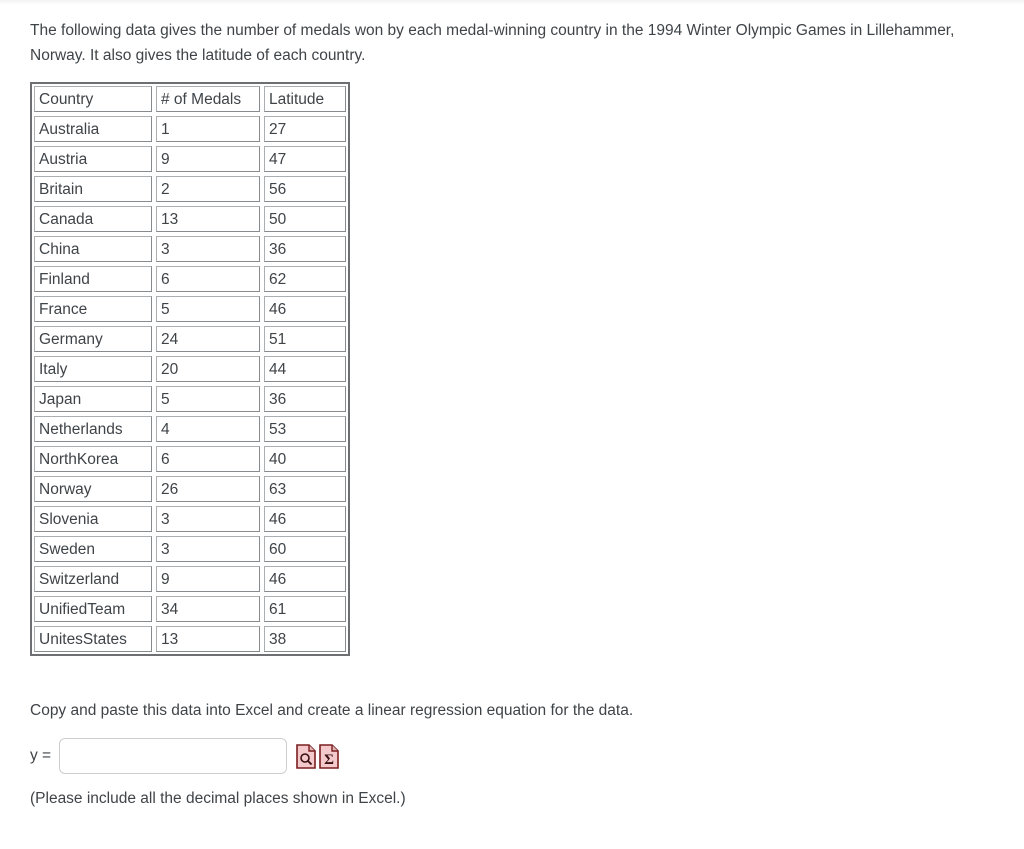  What do you see at coordinates (173, 756) in the screenshot?
I see `regression-equation-input` at bounding box center [173, 756].